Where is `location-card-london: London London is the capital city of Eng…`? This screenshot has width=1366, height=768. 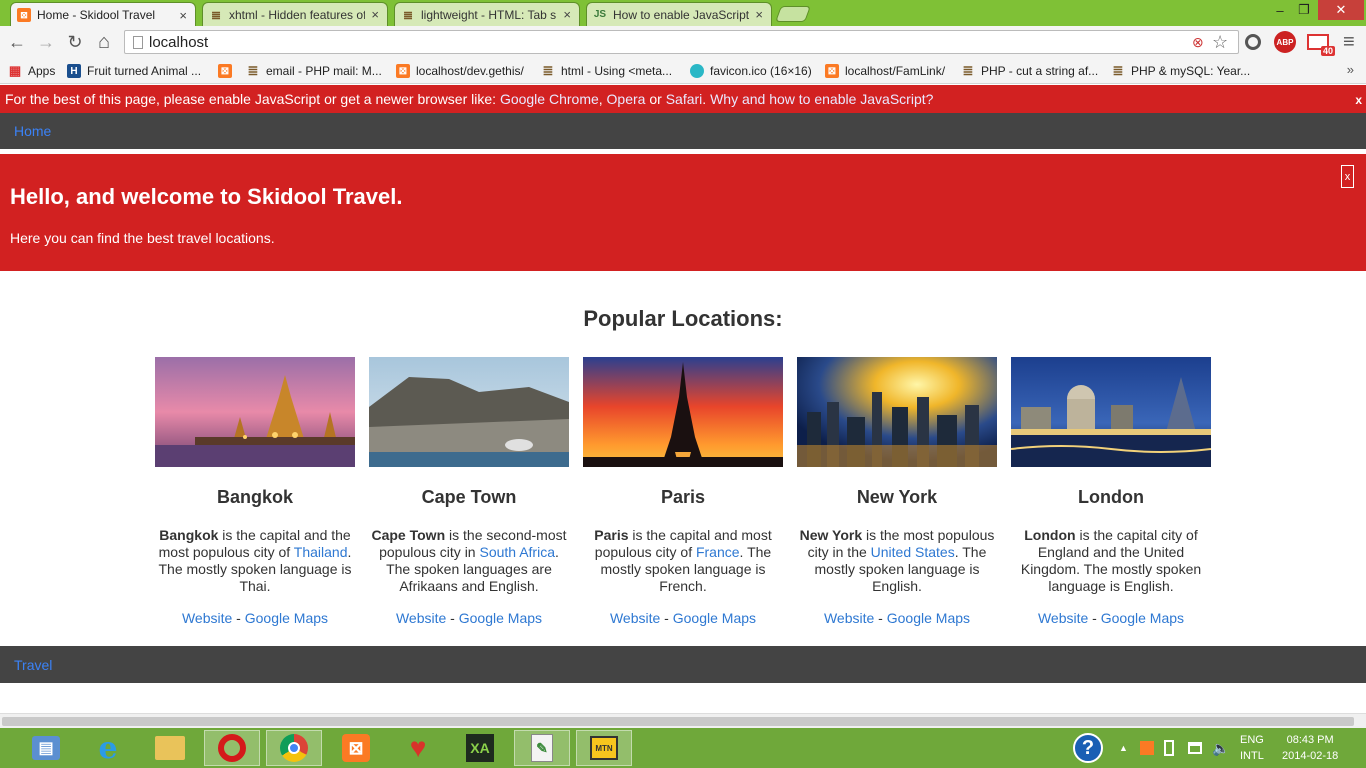 location-card-london: London London is the capital city of Eng… is located at coordinates (1111, 491).